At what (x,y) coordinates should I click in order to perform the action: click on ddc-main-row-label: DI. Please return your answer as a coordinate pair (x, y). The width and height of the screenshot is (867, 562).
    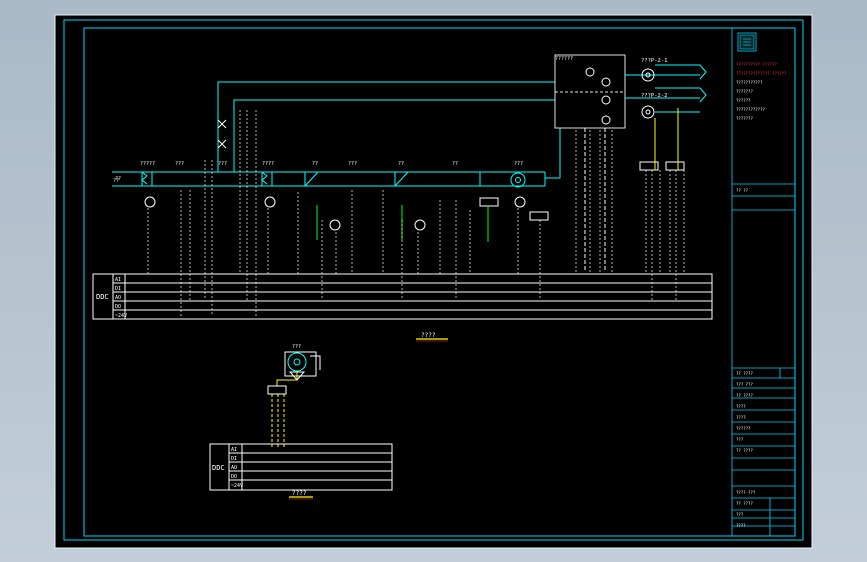
    Looking at the image, I should click on (118, 289).